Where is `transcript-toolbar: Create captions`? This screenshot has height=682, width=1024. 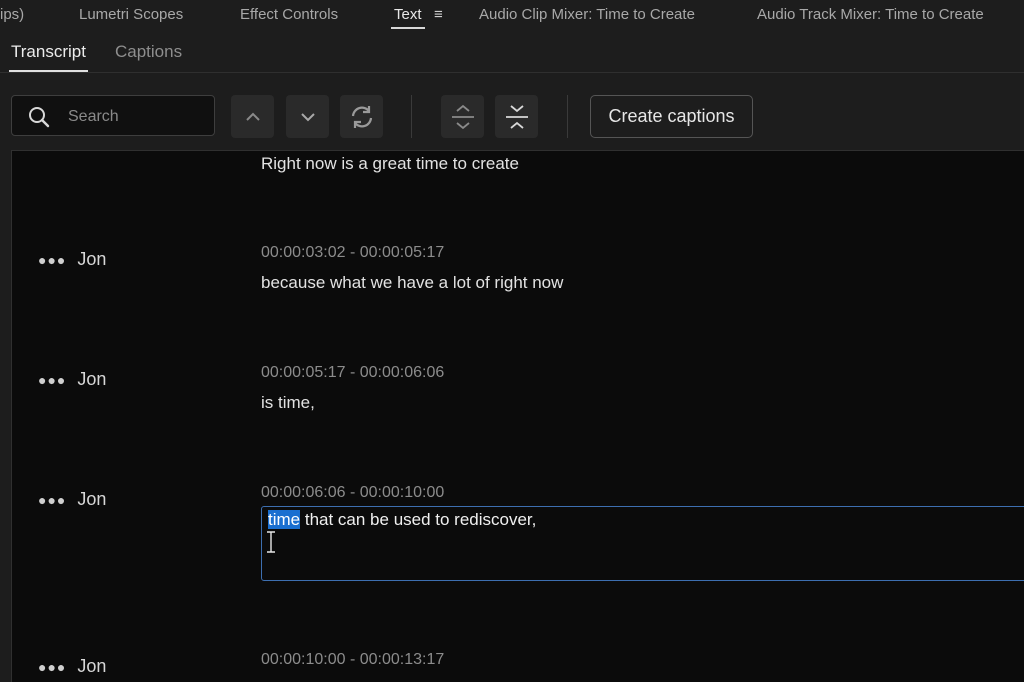 transcript-toolbar: Create captions is located at coordinates (512, 111).